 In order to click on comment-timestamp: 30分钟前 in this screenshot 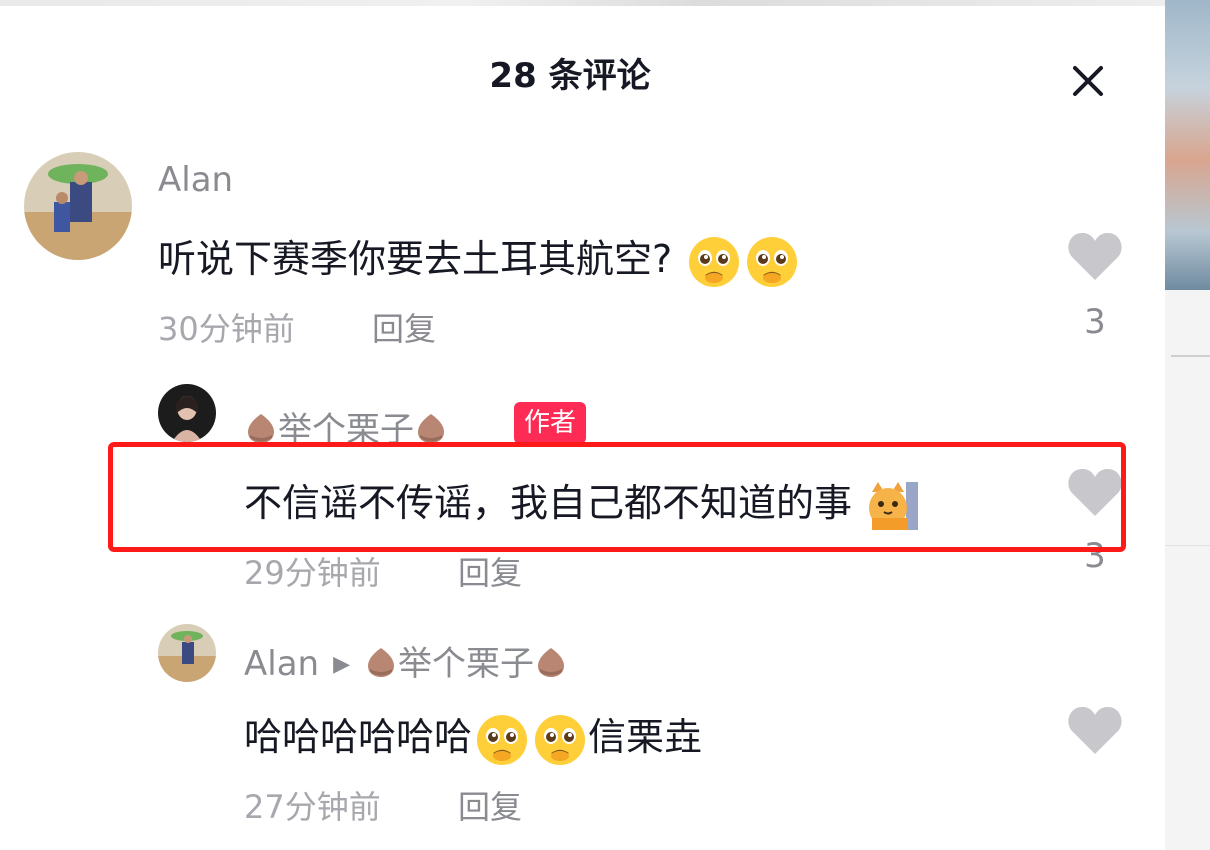, I will do `click(226, 329)`.